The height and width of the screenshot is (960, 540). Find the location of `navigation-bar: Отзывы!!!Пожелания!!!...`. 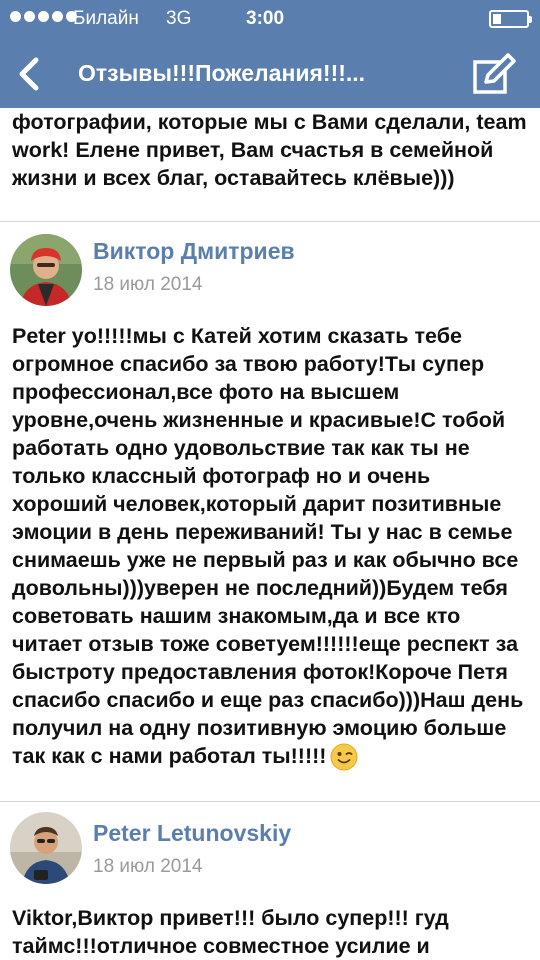

navigation-bar: Отзывы!!!Пожелания!!!... is located at coordinates (270, 74).